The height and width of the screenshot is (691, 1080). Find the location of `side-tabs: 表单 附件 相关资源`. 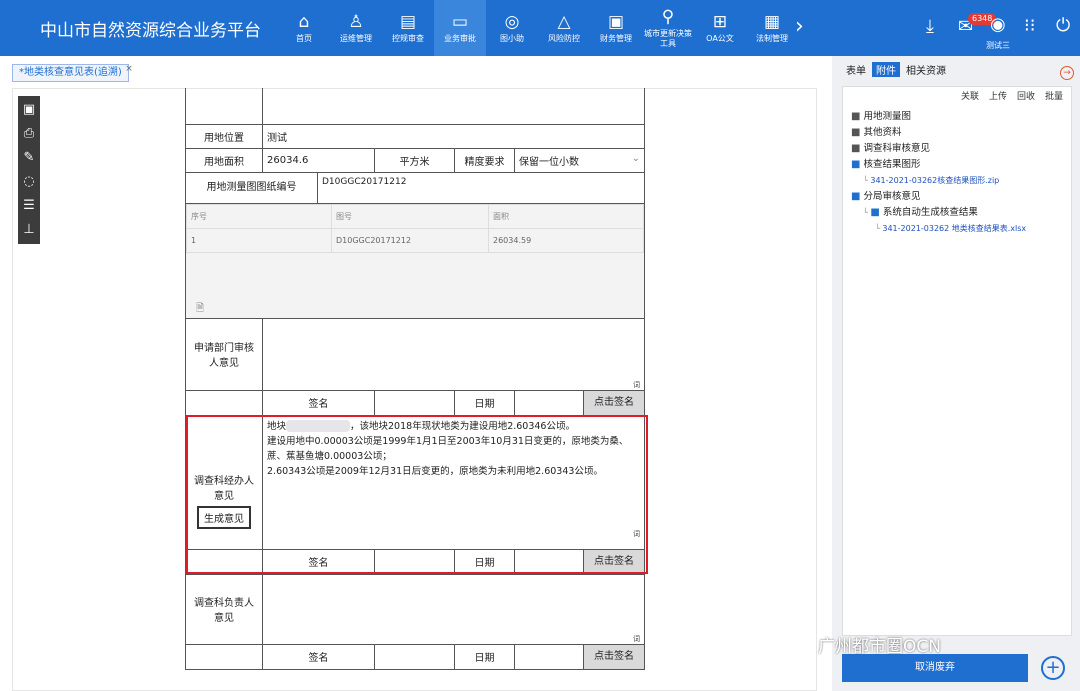

side-tabs: 表单 附件 相关资源 is located at coordinates (896, 69).